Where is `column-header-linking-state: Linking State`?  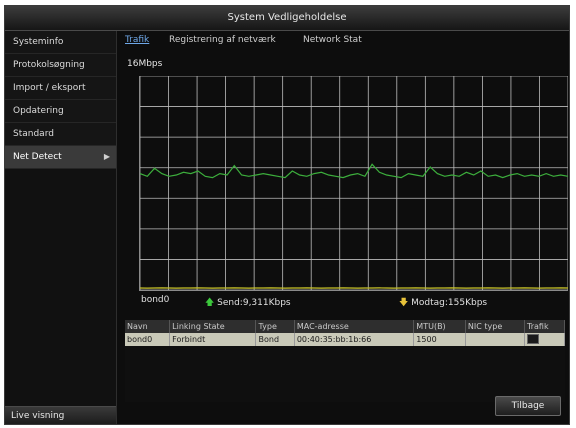
column-header-linking-state: Linking State is located at coordinates (213, 326).